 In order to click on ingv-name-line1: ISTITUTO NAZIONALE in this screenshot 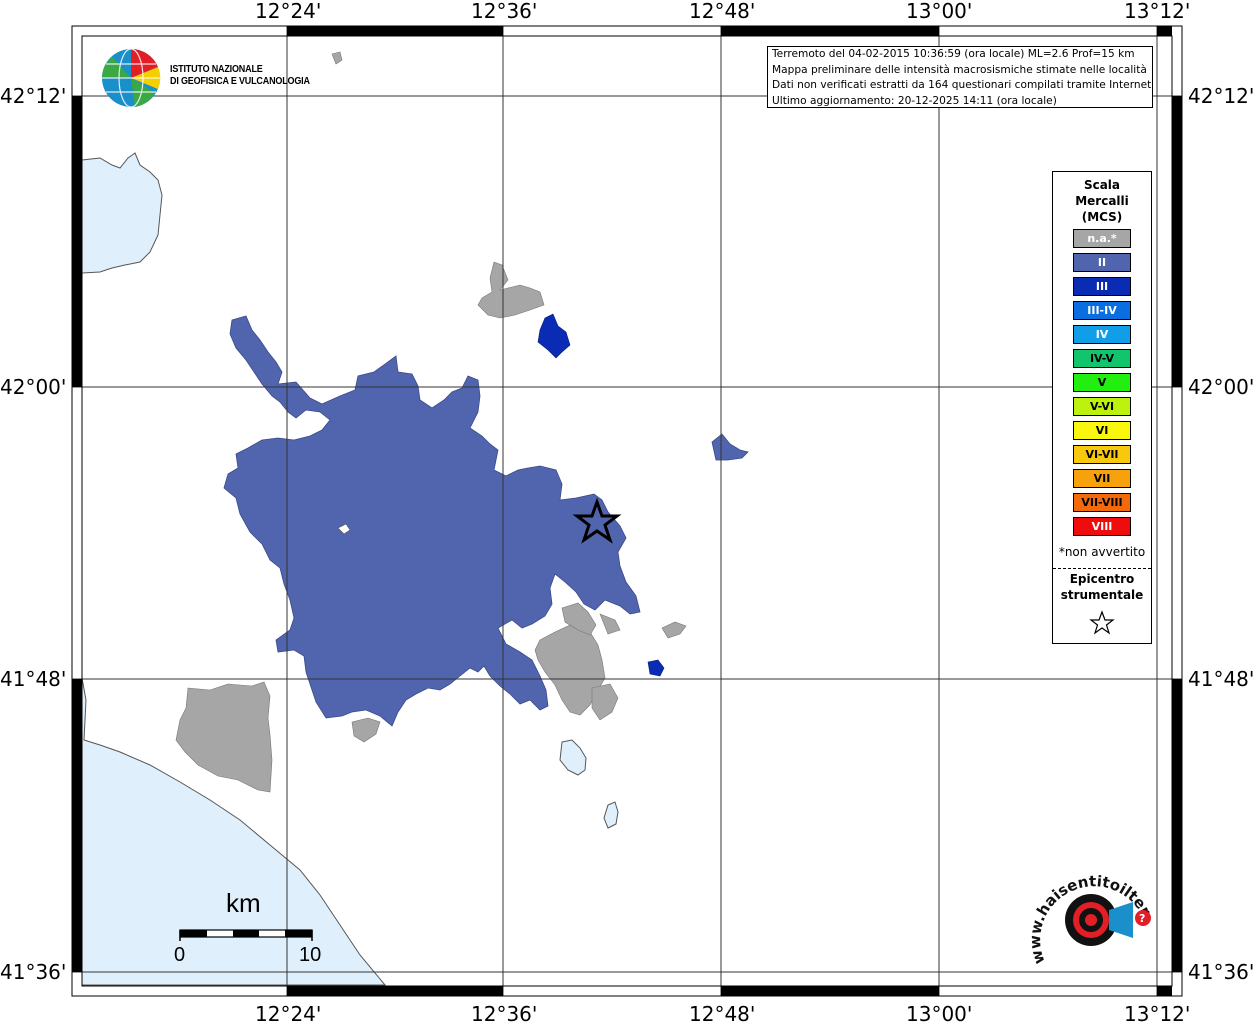, I will do `click(216, 69)`.